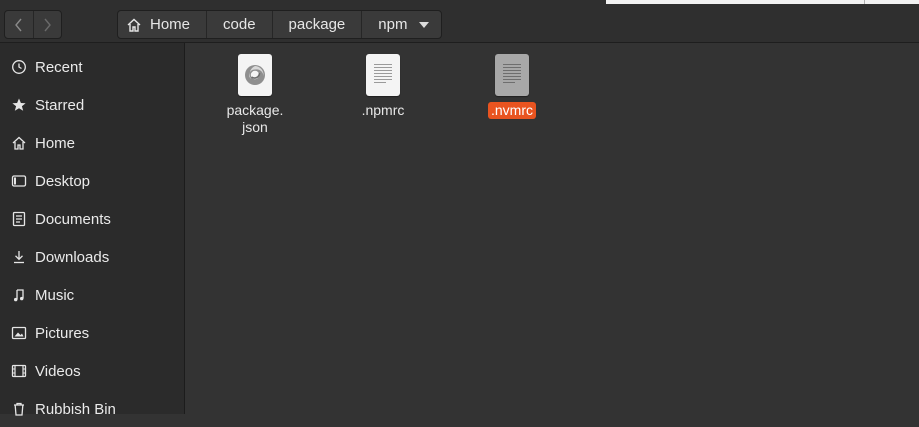 This screenshot has height=427, width=919. I want to click on sidebar-item-label: Desktop, so click(63, 181).